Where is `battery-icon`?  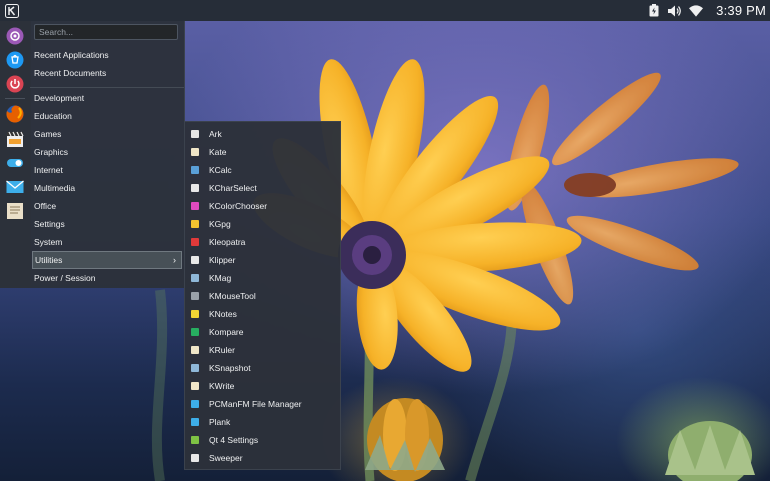
battery-icon is located at coordinates (654, 11).